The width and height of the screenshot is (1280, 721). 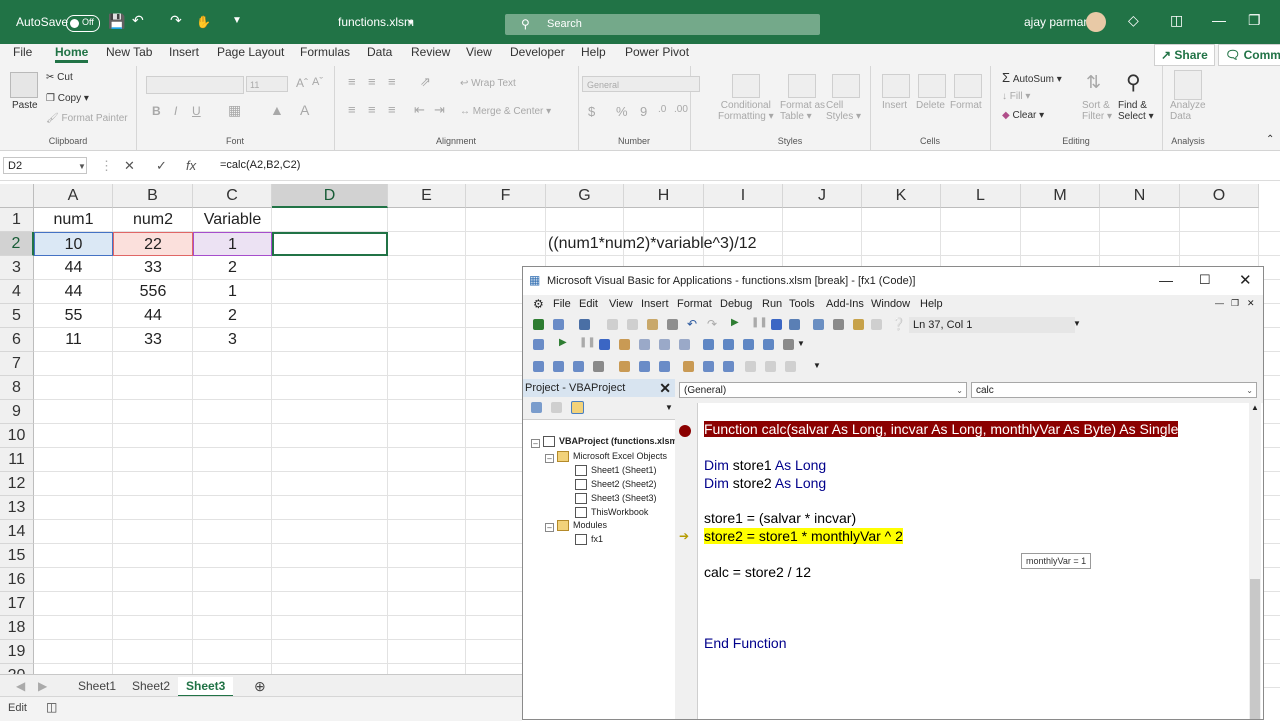 I want to click on enter-icon: ✓, so click(x=161, y=166).